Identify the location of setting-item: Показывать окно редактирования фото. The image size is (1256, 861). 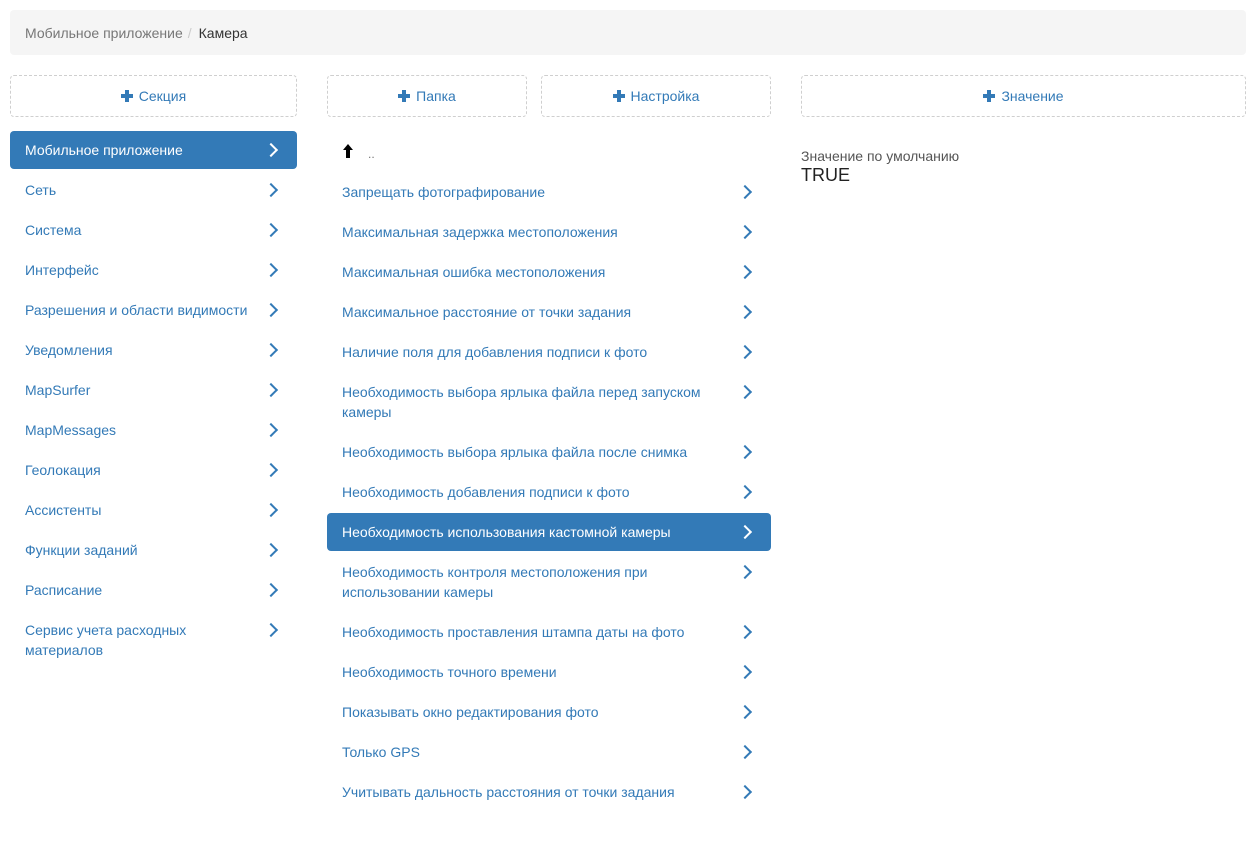
(549, 712).